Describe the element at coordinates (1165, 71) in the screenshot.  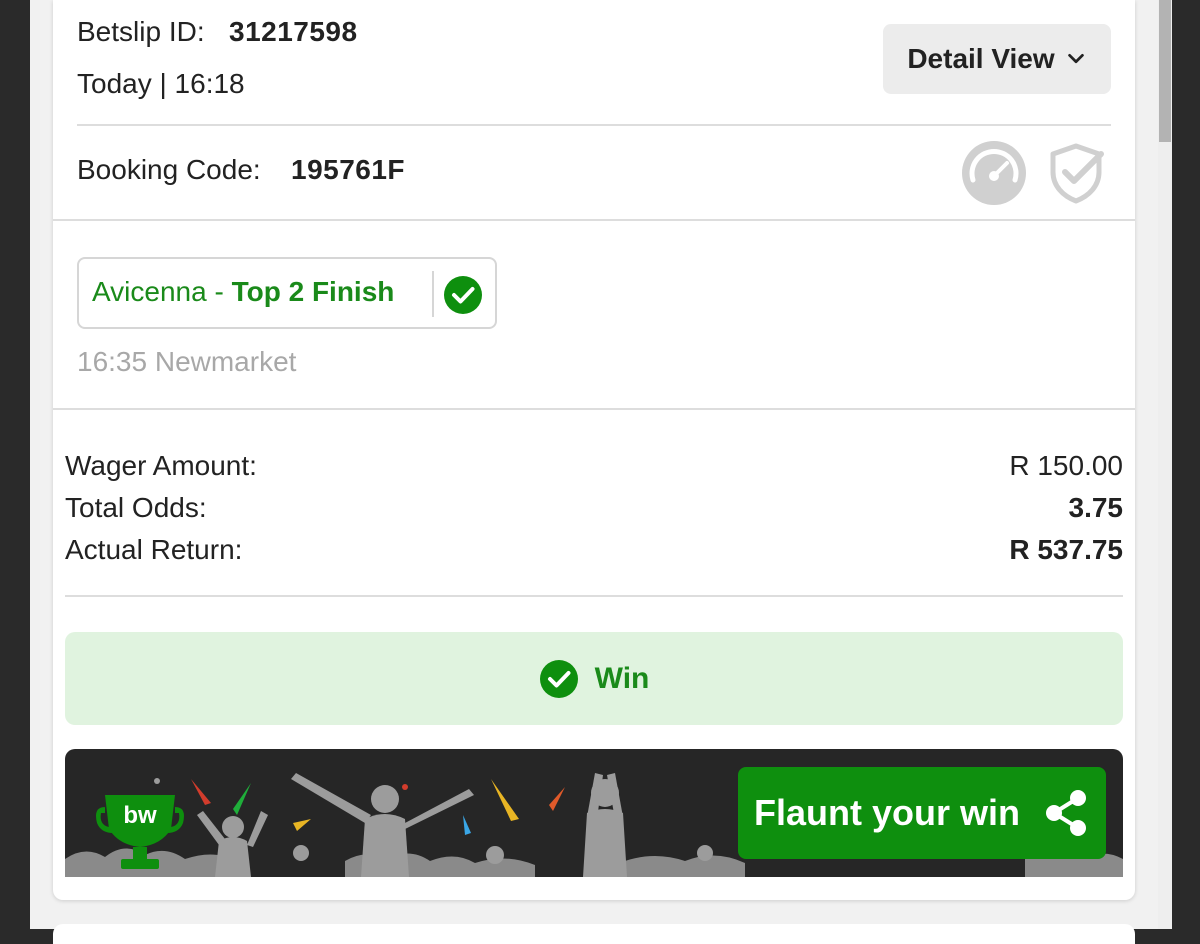
I see `scrollbar-thumb` at that location.